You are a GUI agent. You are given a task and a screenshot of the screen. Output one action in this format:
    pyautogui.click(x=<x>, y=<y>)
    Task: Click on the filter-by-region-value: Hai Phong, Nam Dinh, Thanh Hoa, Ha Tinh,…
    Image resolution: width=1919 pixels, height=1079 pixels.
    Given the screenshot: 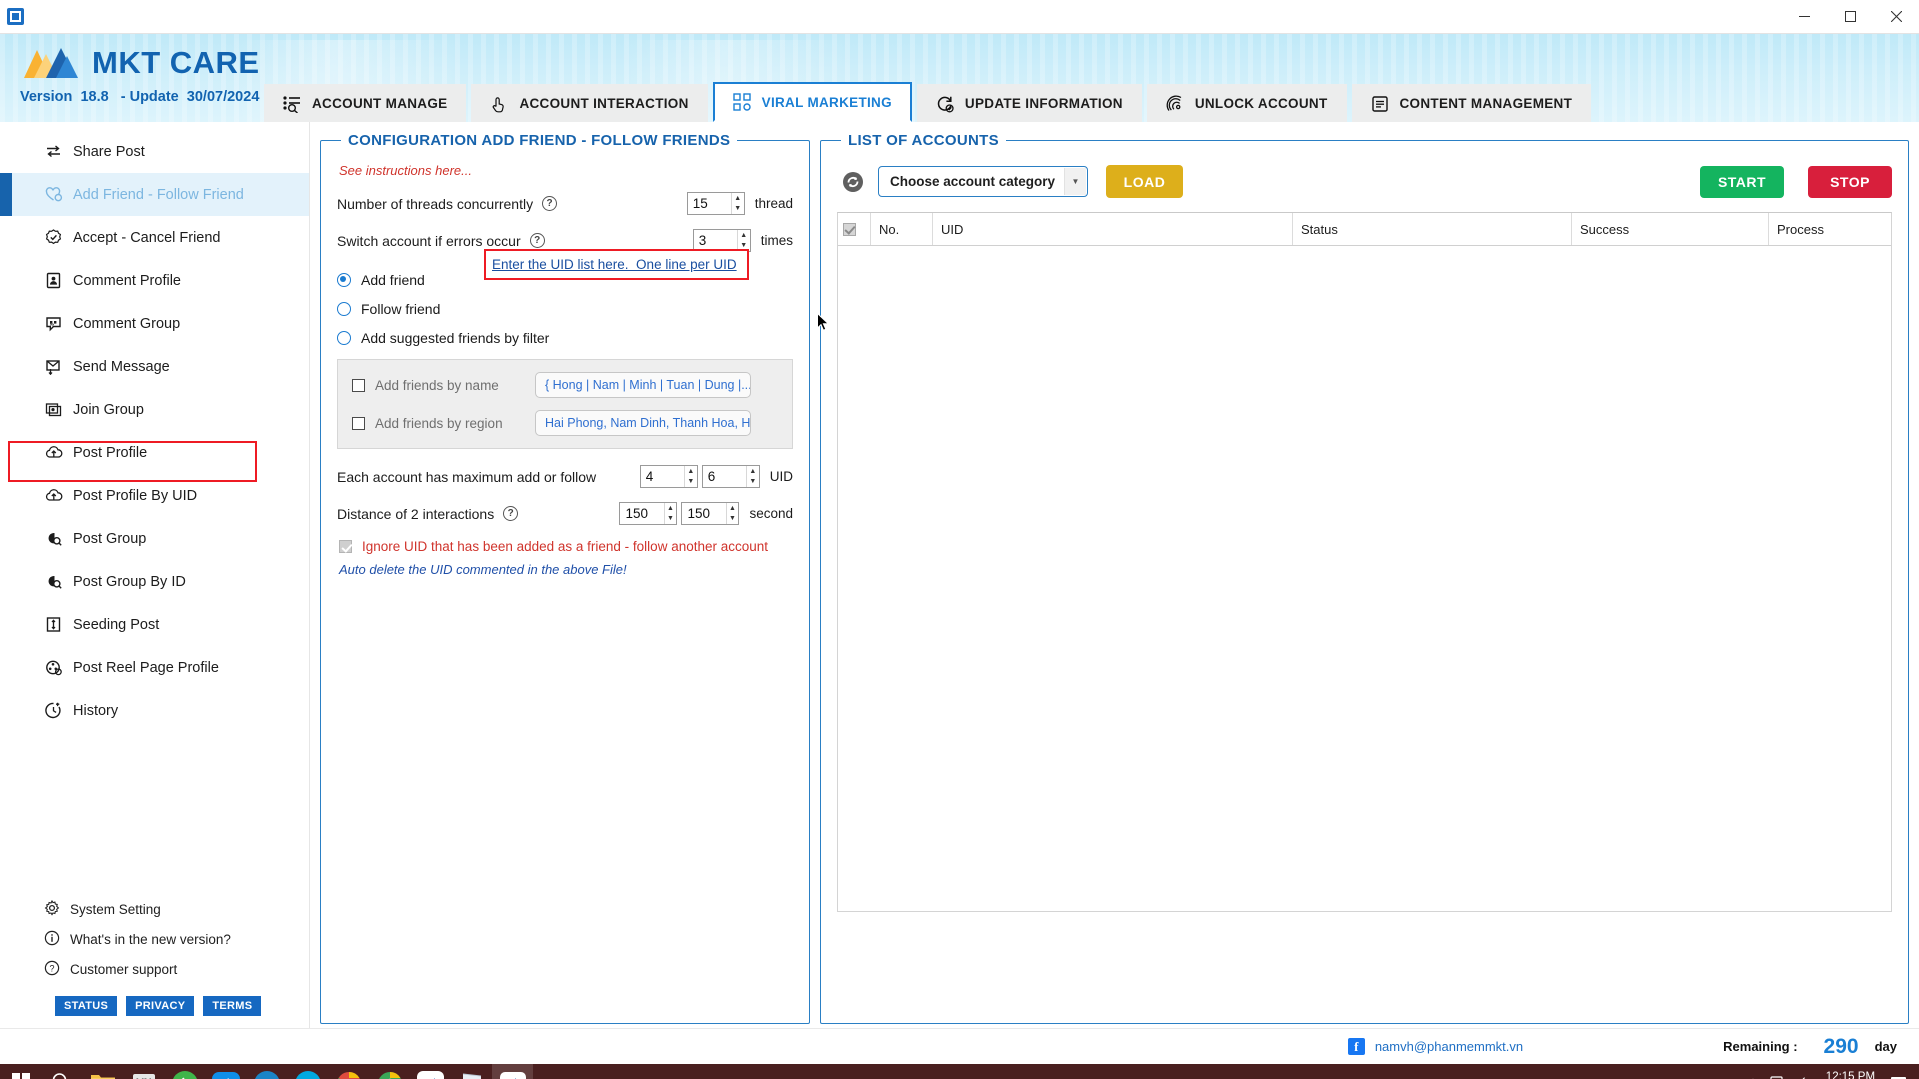 What is the action you would take?
    pyautogui.click(x=643, y=423)
    